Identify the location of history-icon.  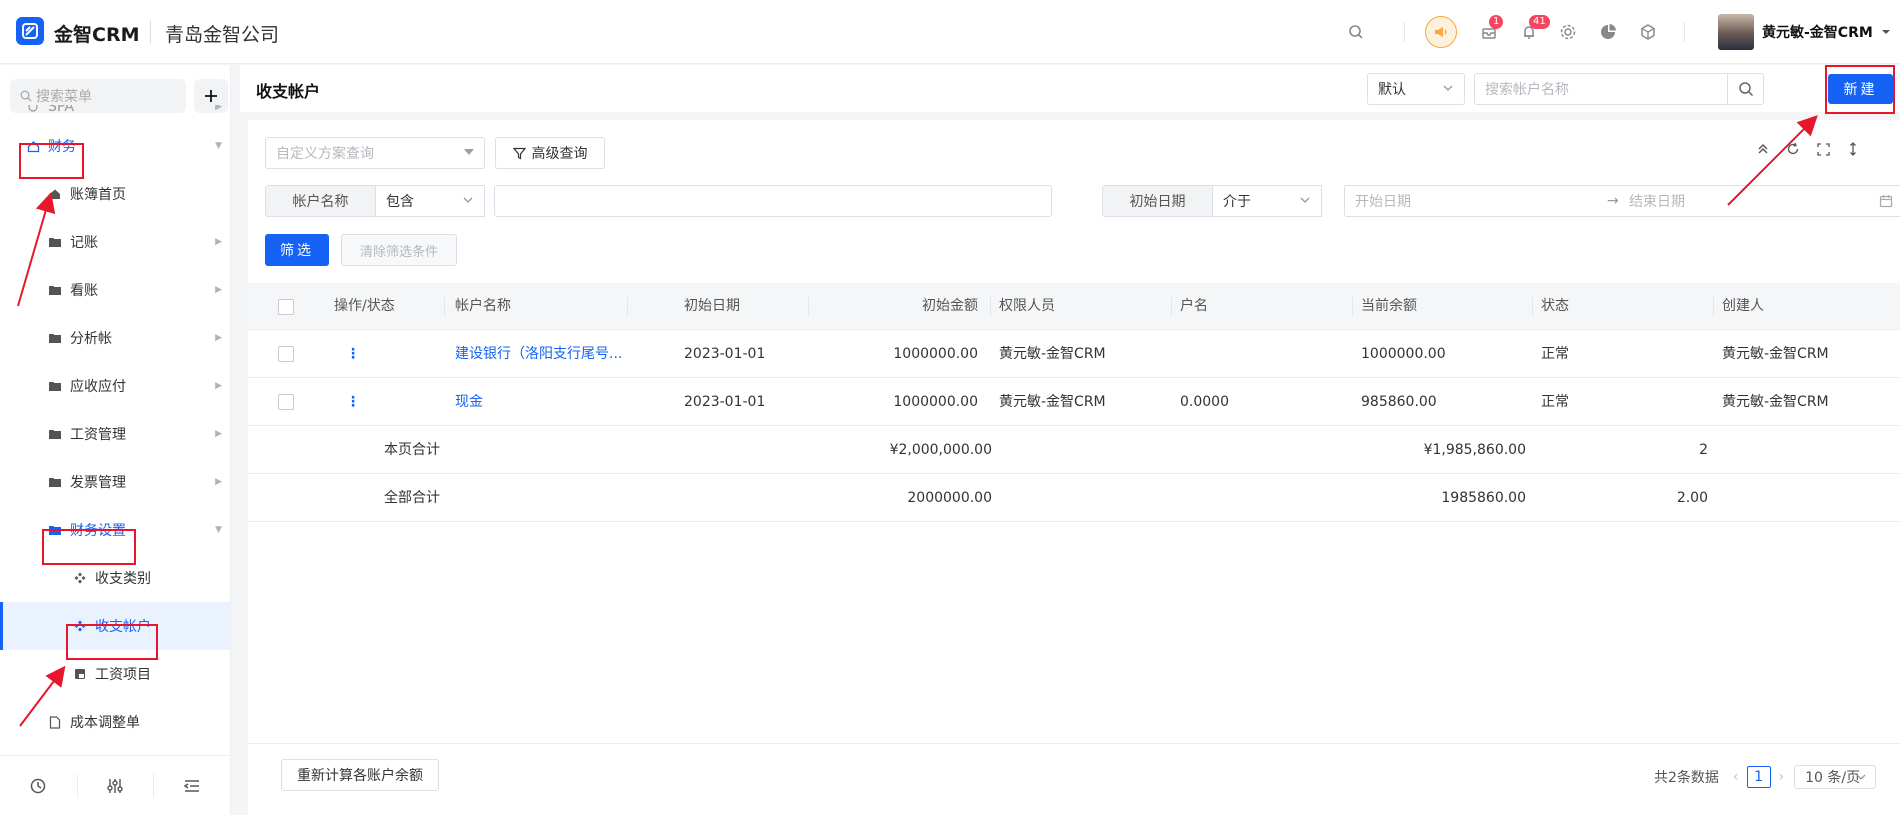
(38, 785).